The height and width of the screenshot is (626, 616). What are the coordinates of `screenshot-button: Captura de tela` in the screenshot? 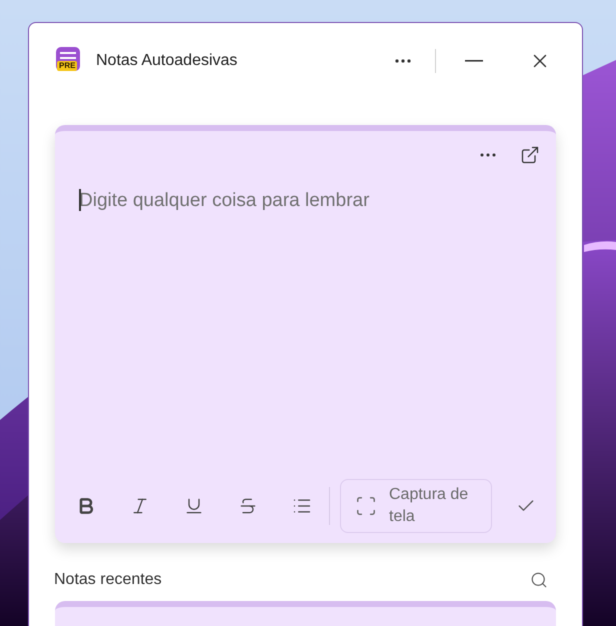 It's located at (416, 506).